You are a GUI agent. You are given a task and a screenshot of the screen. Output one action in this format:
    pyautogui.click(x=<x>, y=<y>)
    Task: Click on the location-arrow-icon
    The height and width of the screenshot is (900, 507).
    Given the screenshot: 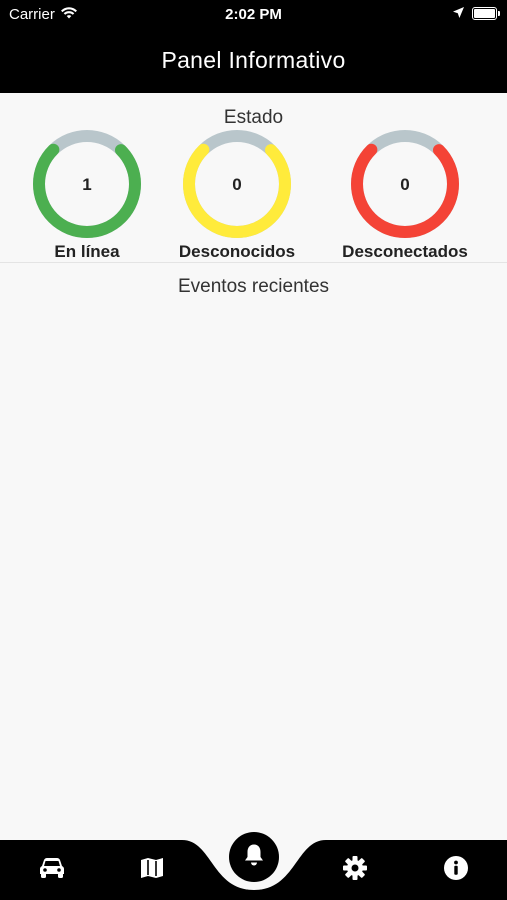 What is the action you would take?
    pyautogui.click(x=458, y=13)
    